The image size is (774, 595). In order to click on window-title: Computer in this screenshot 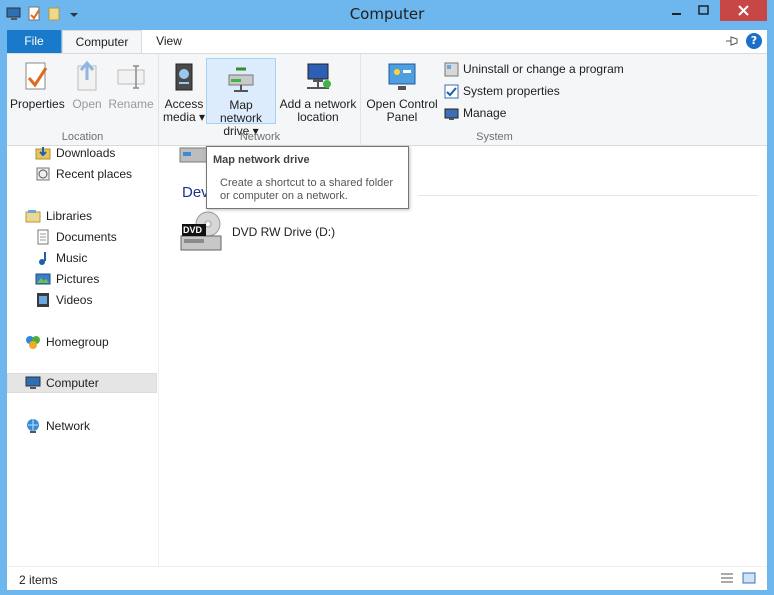, I will do `click(387, 14)`.